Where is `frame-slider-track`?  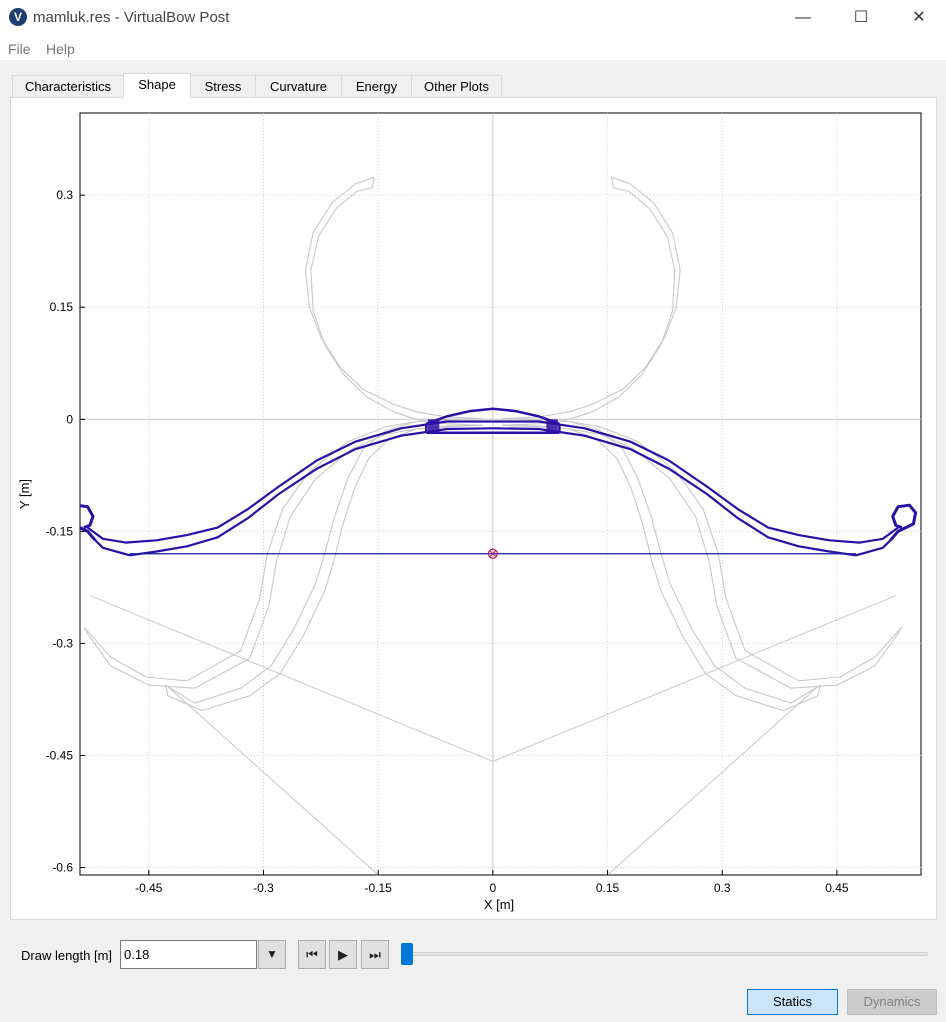 frame-slider-track is located at coordinates (667, 954).